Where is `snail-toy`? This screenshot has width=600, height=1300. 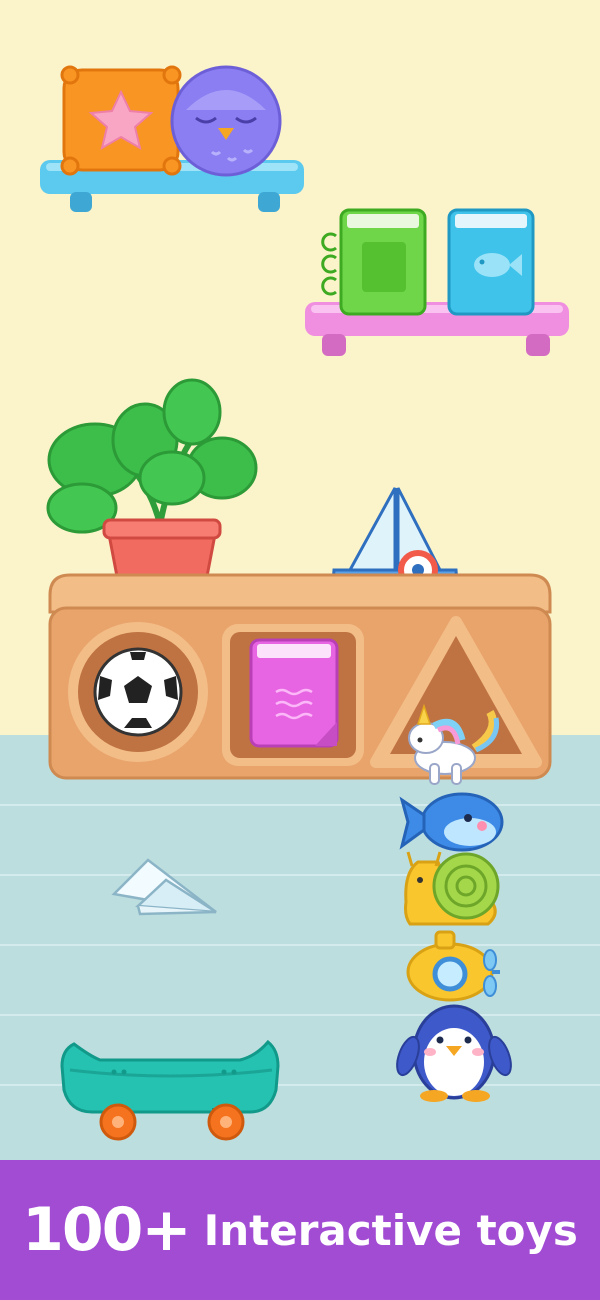 snail-toy is located at coordinates (452, 888).